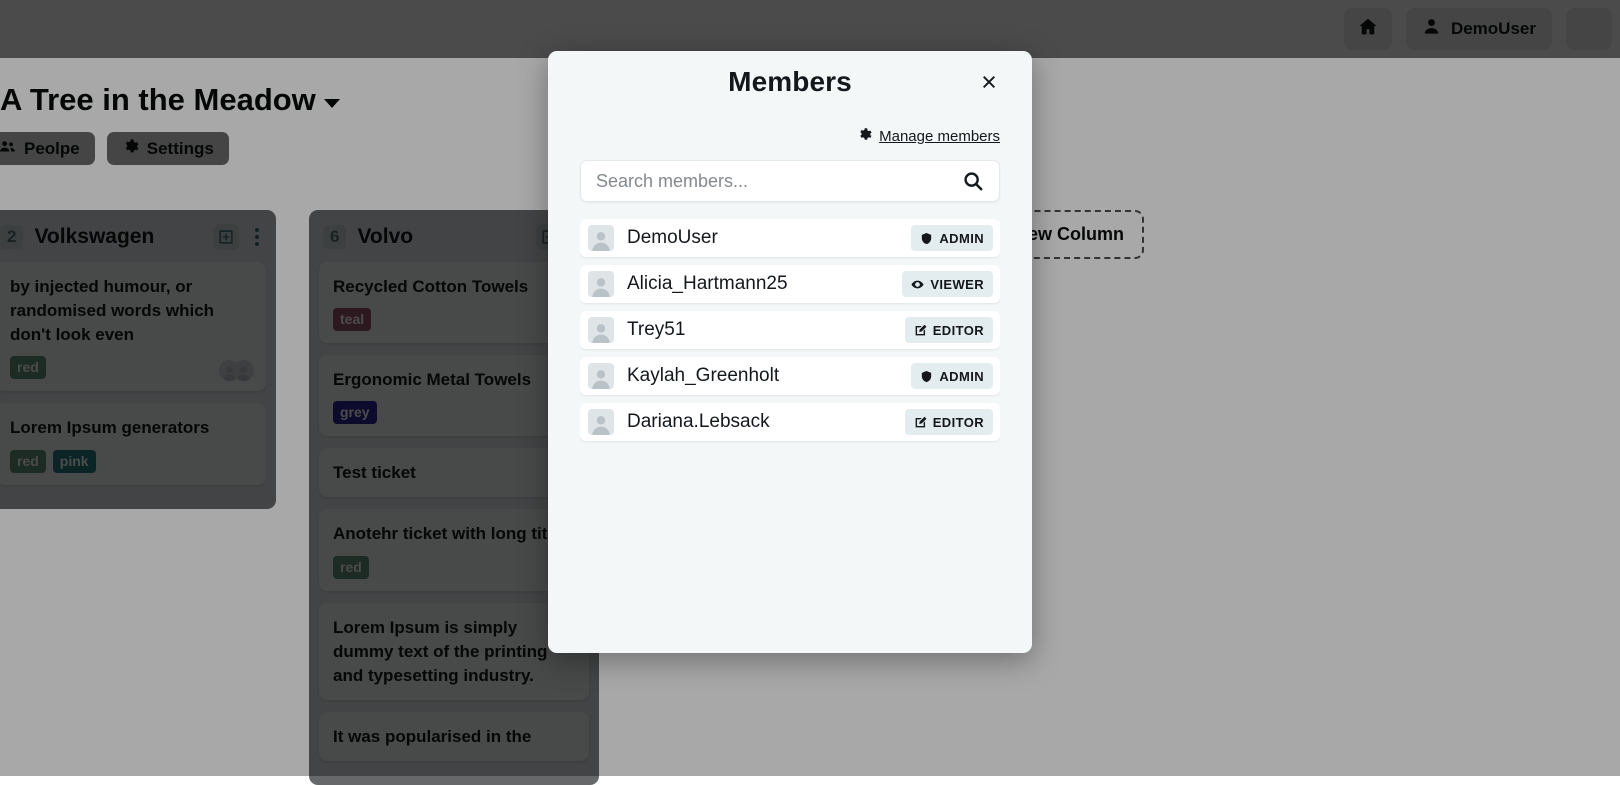 This screenshot has height=785, width=1620. I want to click on member-list-item: Trey51 EDITOR, so click(790, 330).